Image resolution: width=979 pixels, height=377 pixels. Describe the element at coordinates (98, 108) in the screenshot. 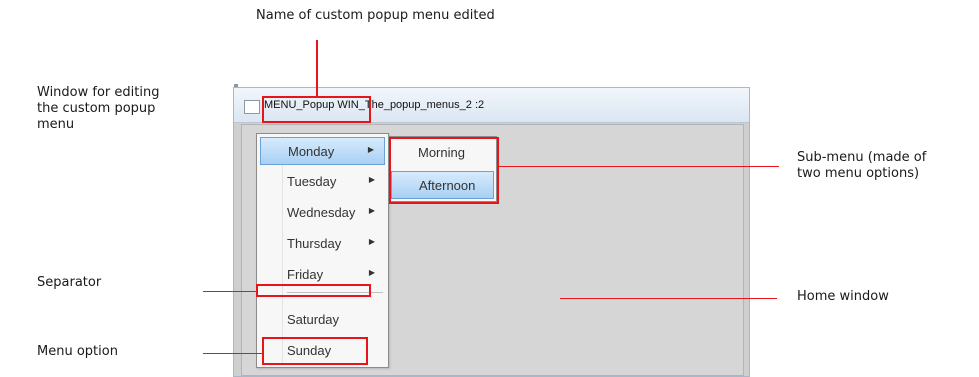

I see `annotation-edit-window: Window for editing the custom popup menu` at that location.